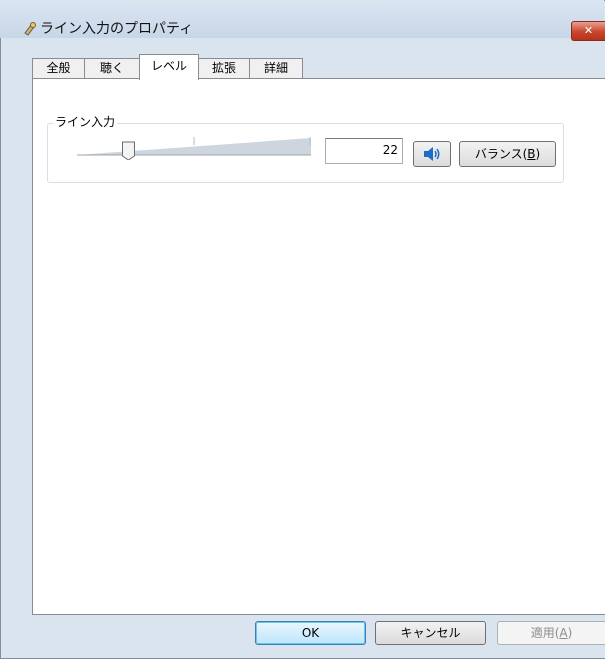 The width and height of the screenshot is (606, 659). I want to click on mute-button, so click(432, 154).